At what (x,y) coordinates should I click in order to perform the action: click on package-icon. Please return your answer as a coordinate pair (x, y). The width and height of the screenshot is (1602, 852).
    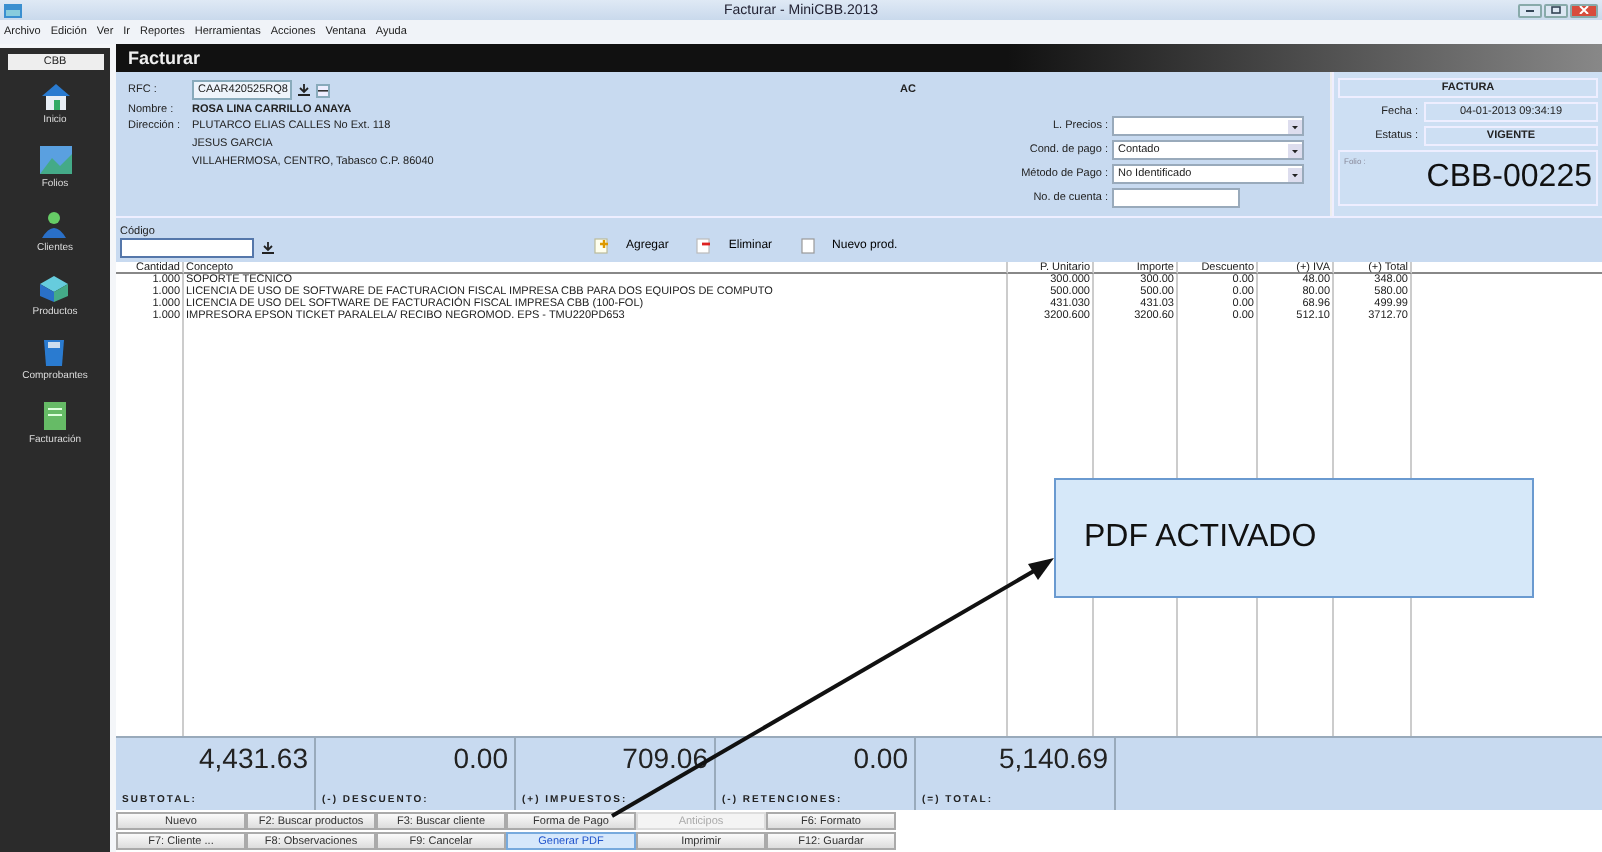
    Looking at the image, I should click on (54, 288).